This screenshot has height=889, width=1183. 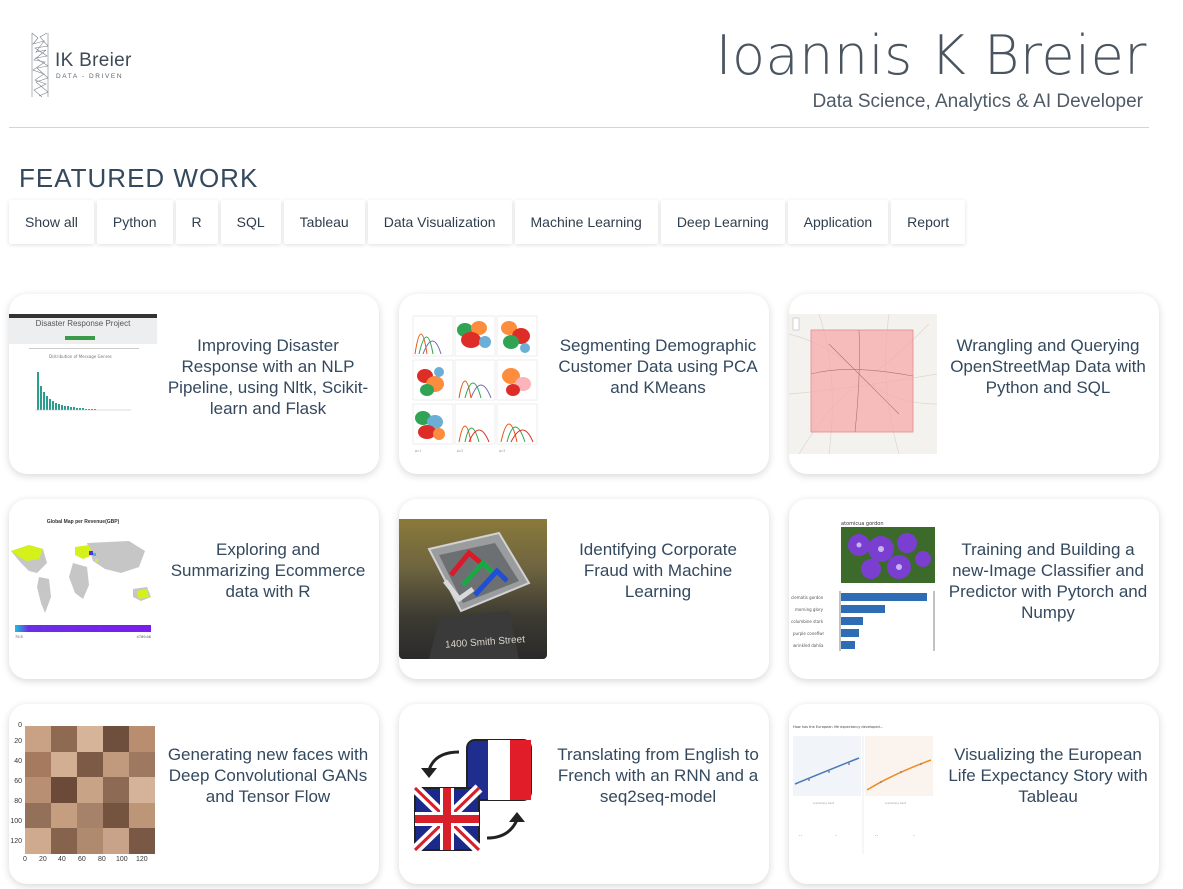 What do you see at coordinates (807, 621) in the screenshot?
I see `svg-text: columbine stark` at bounding box center [807, 621].